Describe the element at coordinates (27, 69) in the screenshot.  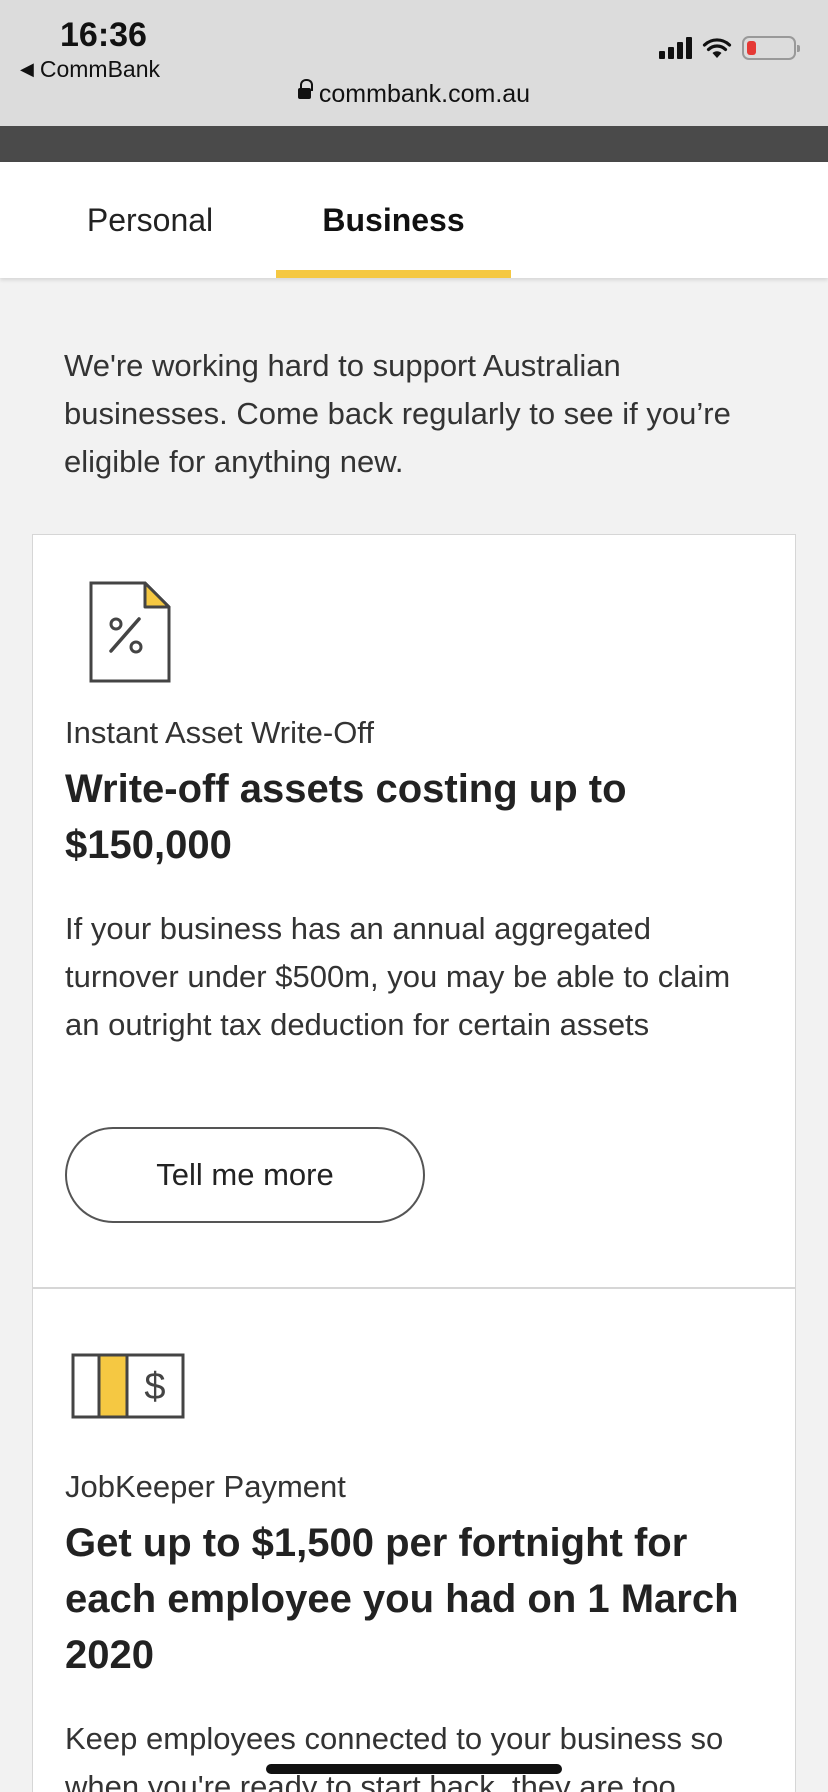
I see `back-triangle-icon: ◀` at that location.